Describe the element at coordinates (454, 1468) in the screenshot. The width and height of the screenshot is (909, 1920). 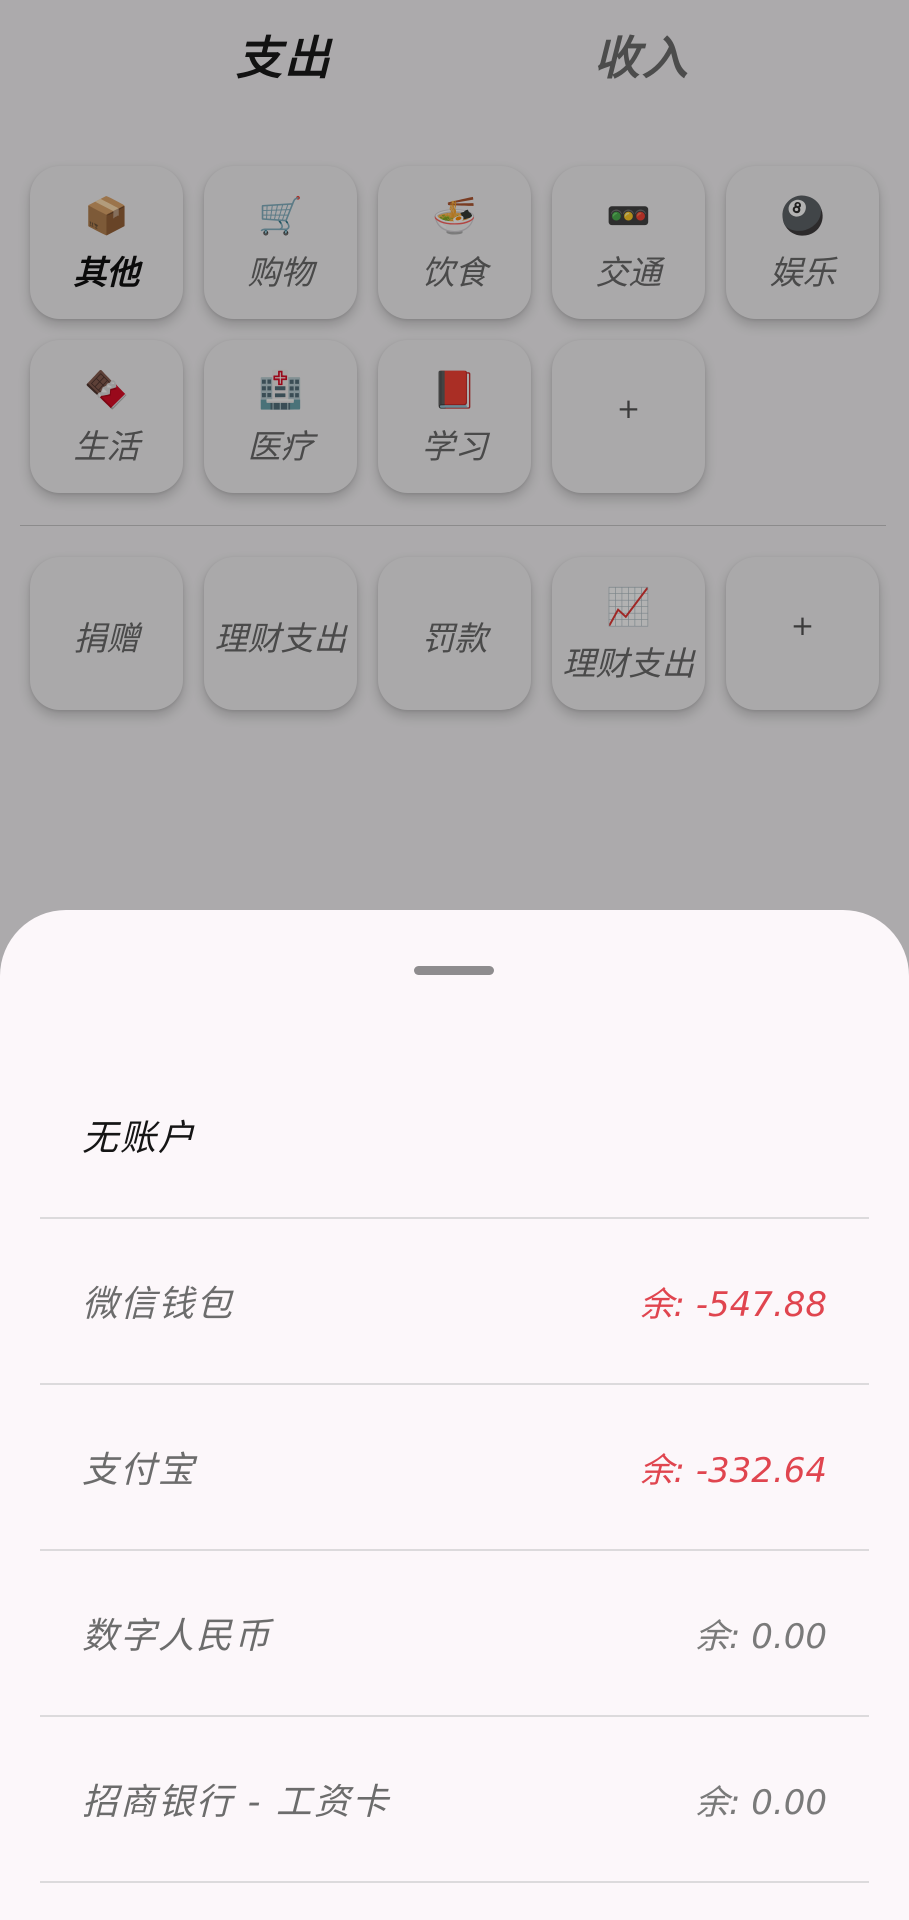
I see `account-row: 支付宝 余: -332.64` at that location.